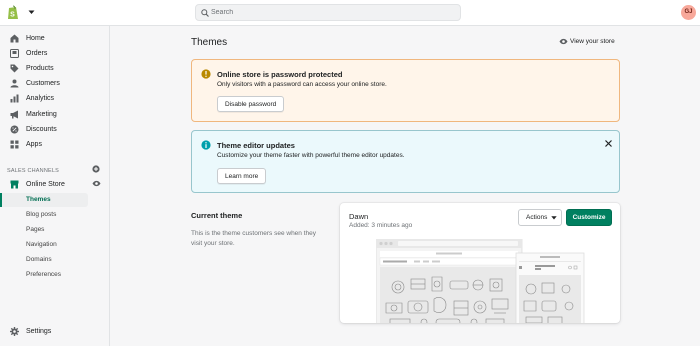 The height and width of the screenshot is (346, 700). I want to click on sidebar-item-settings: Settings, so click(55, 332).